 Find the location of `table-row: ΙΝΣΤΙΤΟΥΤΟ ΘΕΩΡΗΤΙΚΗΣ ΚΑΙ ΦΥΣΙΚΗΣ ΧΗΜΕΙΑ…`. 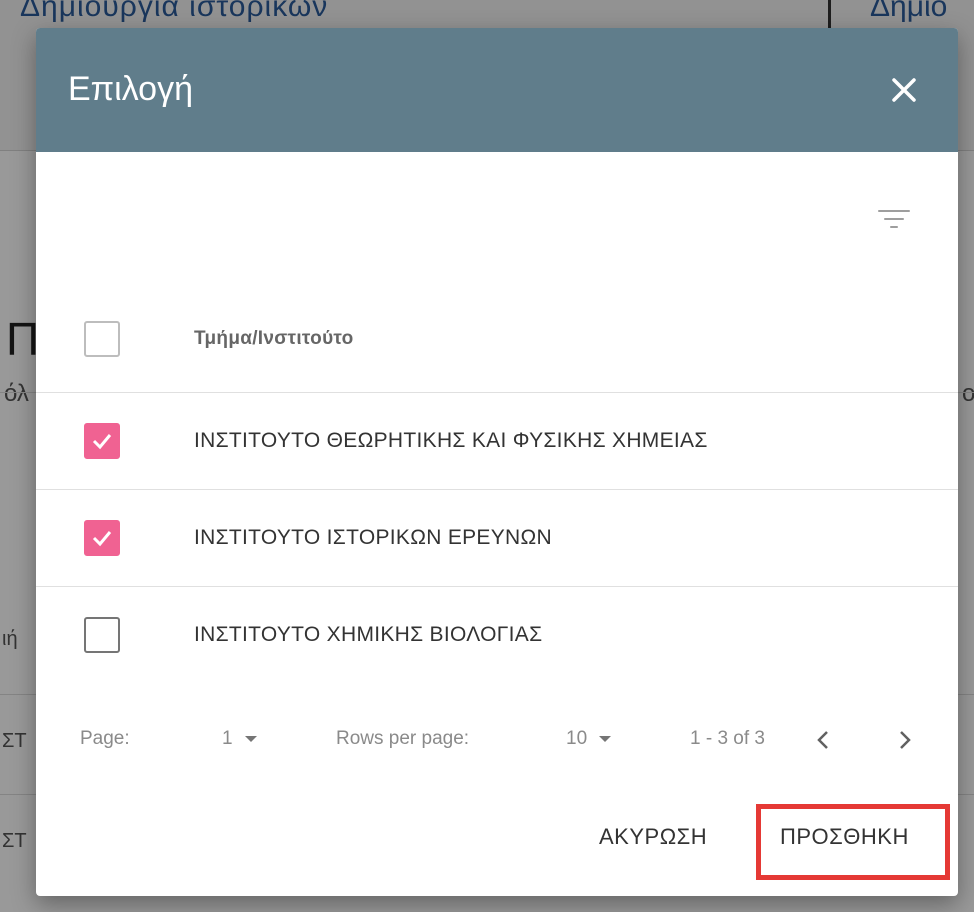

table-row: ΙΝΣΤΙΤΟΥΤΟ ΘΕΩΡΗΤΙΚΗΣ ΚΑΙ ΦΥΣΙΚΗΣ ΧΗΜΕΙΑ… is located at coordinates (497, 441).